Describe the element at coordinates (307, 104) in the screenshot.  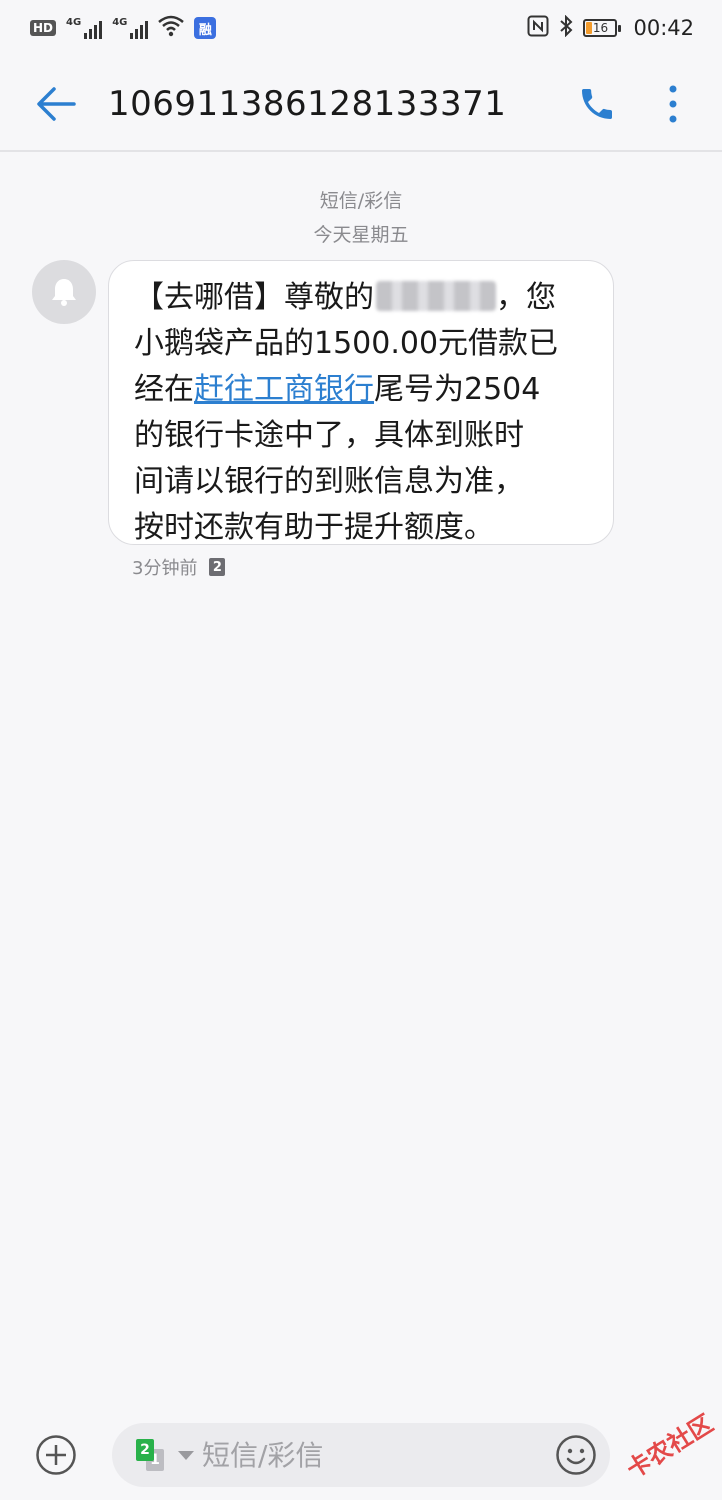
I see `contact-number-title: 106911386128133371` at that location.